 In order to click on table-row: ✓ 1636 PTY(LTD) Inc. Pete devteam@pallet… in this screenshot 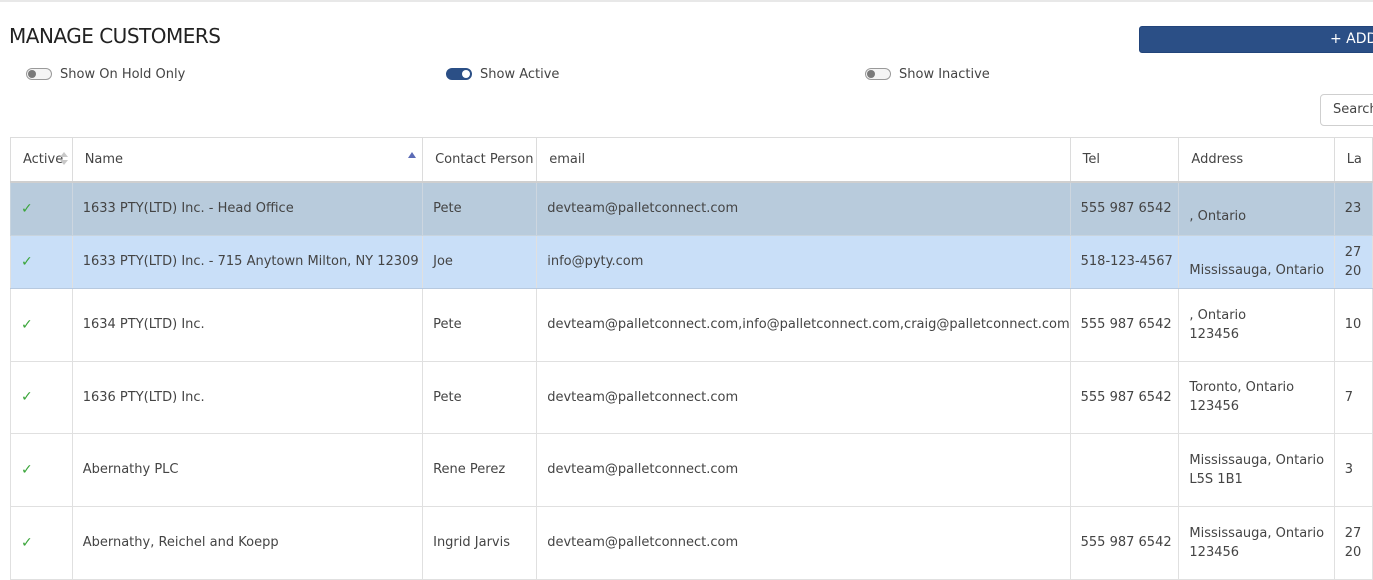, I will do `click(691, 397)`.